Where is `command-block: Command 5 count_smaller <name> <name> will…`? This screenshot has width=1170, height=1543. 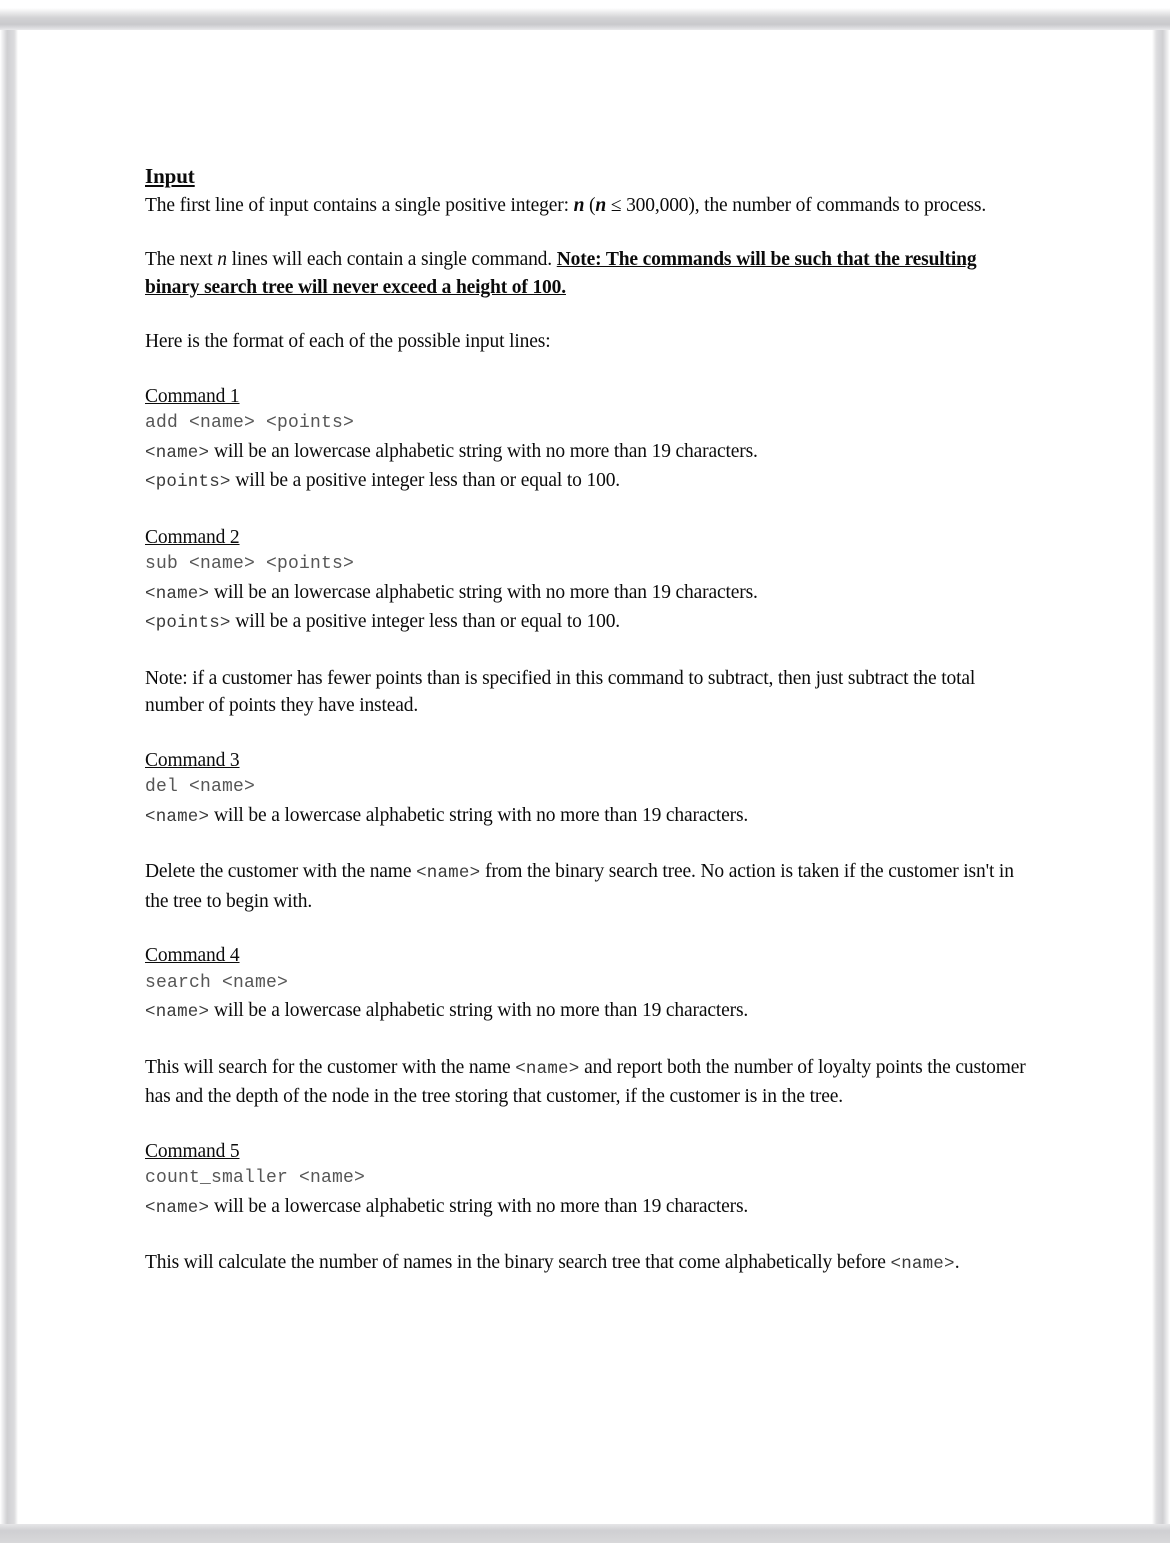 command-block: Command 5 count_smaller <name> <name> will… is located at coordinates (587, 1208).